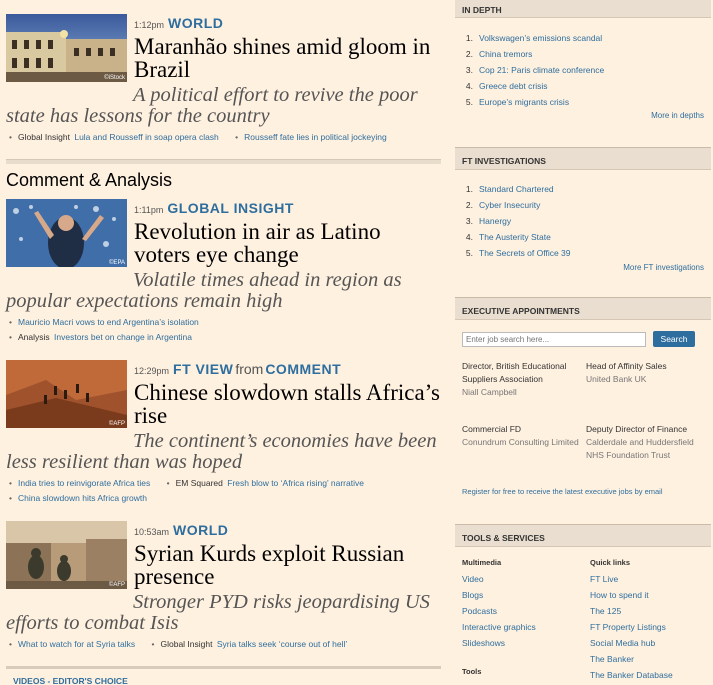 This screenshot has width=713, height=685. I want to click on multimedia-link: Blogs, so click(472, 595).